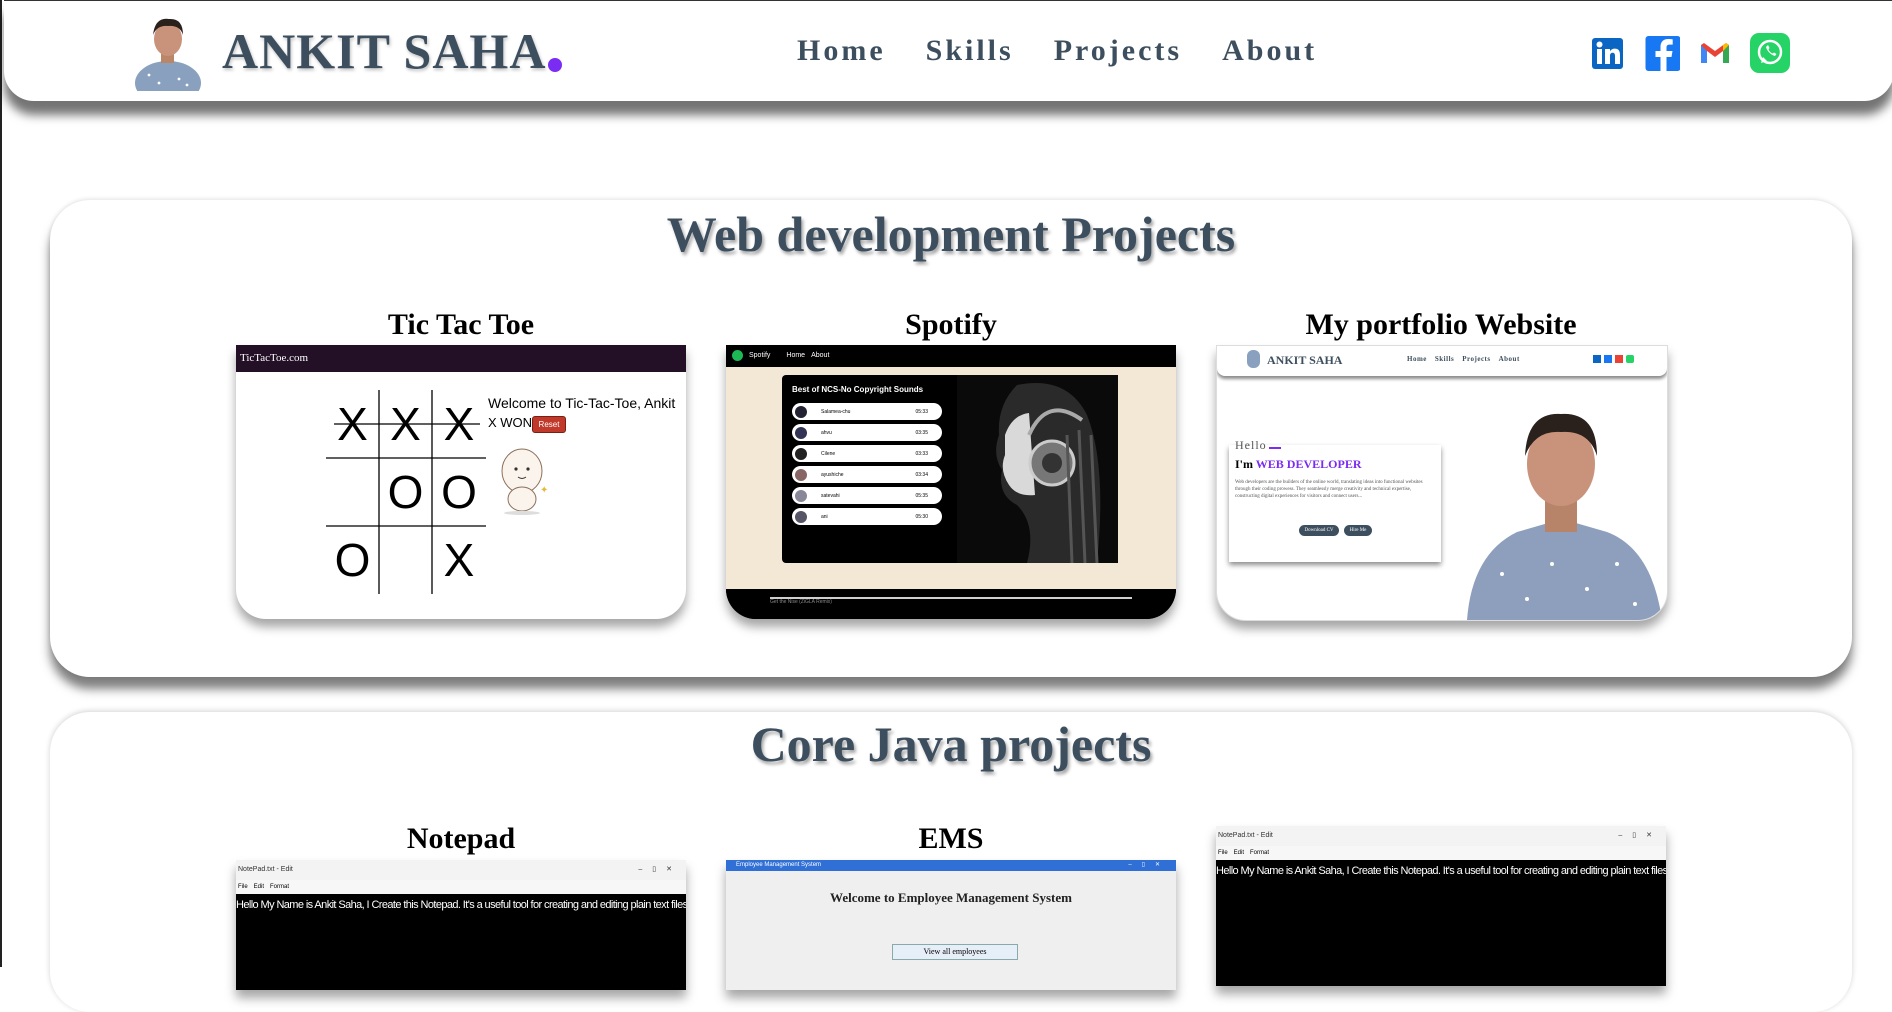 Image resolution: width=1892 pixels, height=1012 pixels. I want to click on view-employees-button: View all employees, so click(955, 952).